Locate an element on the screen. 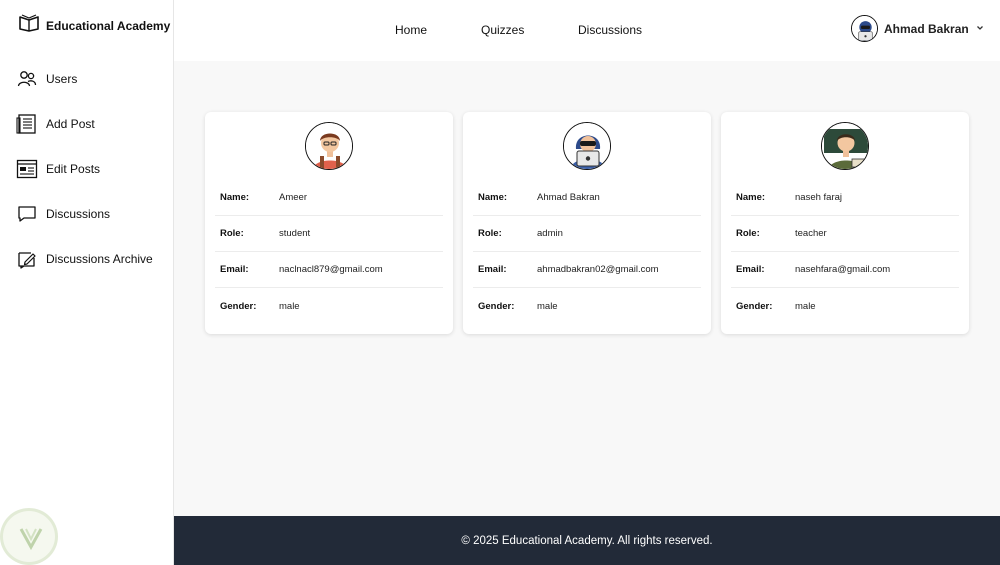 This screenshot has width=1000, height=565. avatar is located at coordinates (864, 28).